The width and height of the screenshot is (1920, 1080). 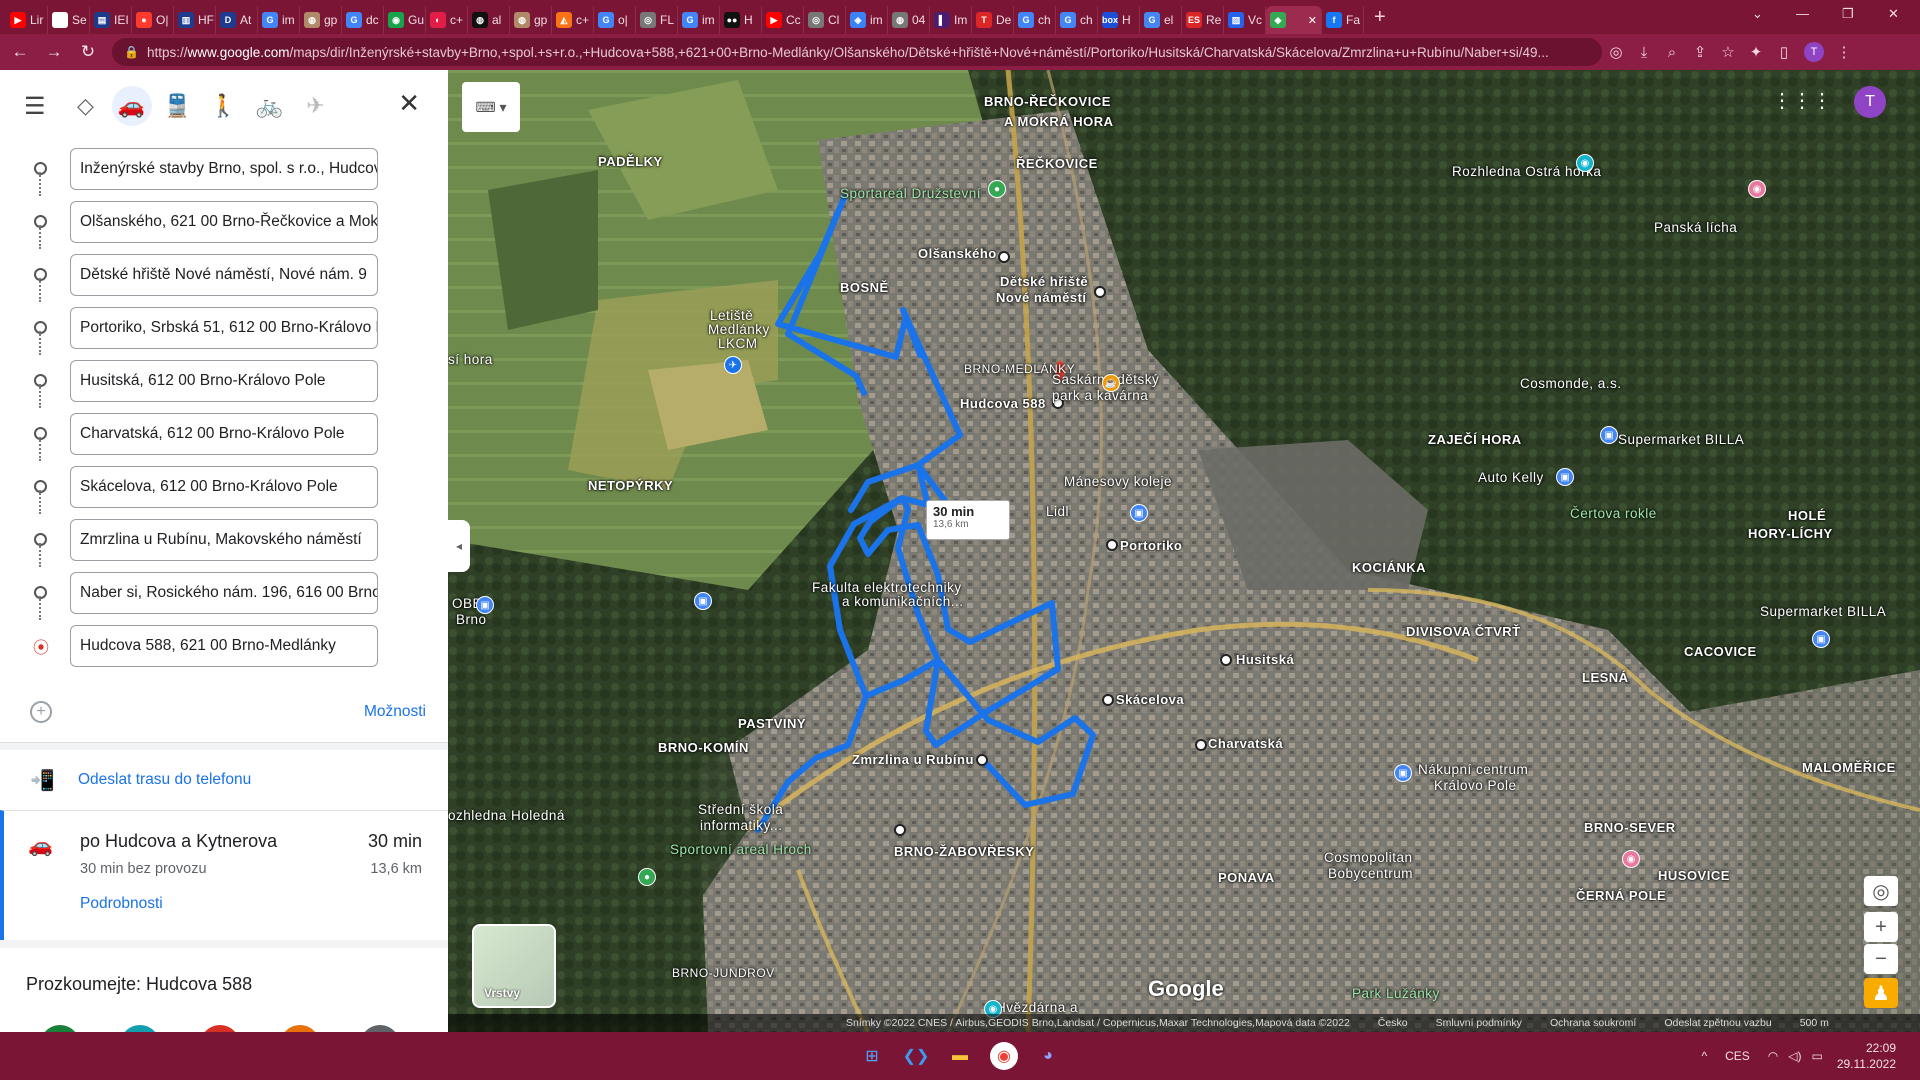 I want to click on browser-tab: ▣ Se, so click(x=69, y=20).